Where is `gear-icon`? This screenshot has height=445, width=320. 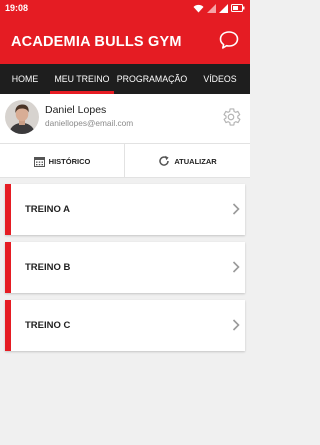
gear-icon is located at coordinates (232, 117).